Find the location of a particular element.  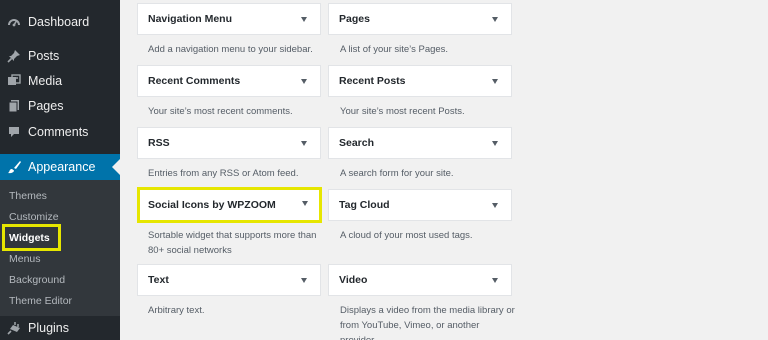

menu-label: Media is located at coordinates (45, 81).